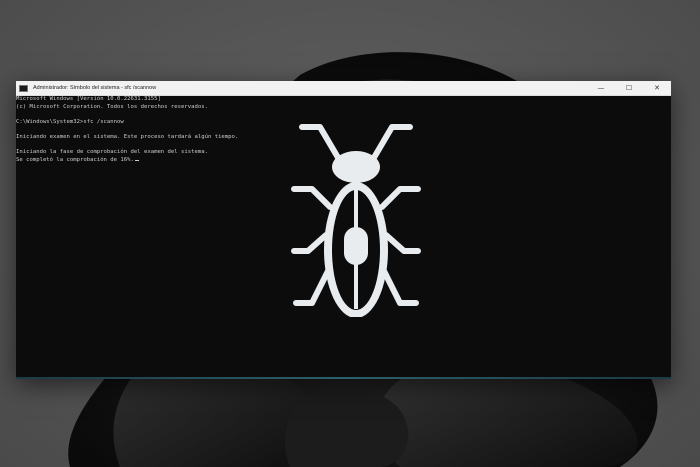  I want to click on terminal-icon, so click(23, 88).